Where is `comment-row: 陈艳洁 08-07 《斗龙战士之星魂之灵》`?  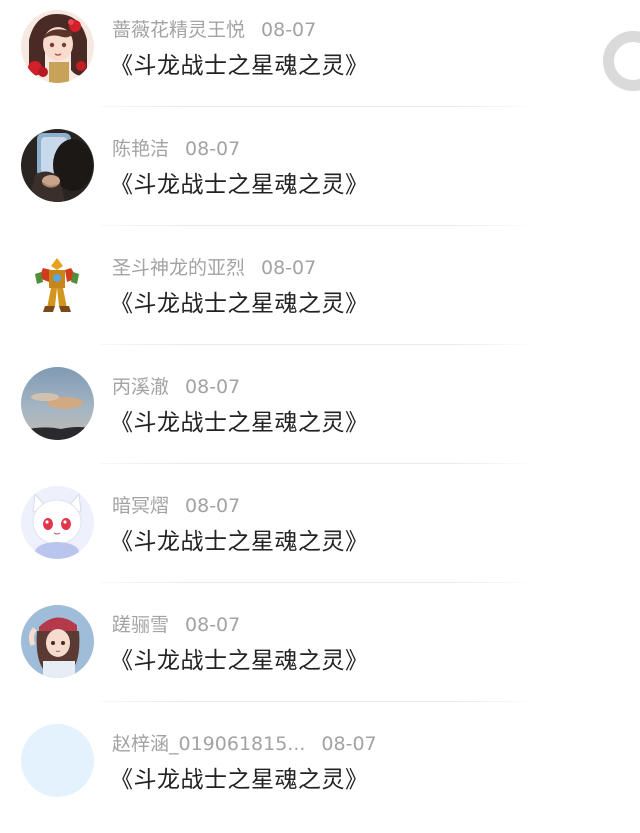 comment-row: 陈艳洁 08-07 《斗龙战士之星魂之灵》 is located at coordinates (320, 178).